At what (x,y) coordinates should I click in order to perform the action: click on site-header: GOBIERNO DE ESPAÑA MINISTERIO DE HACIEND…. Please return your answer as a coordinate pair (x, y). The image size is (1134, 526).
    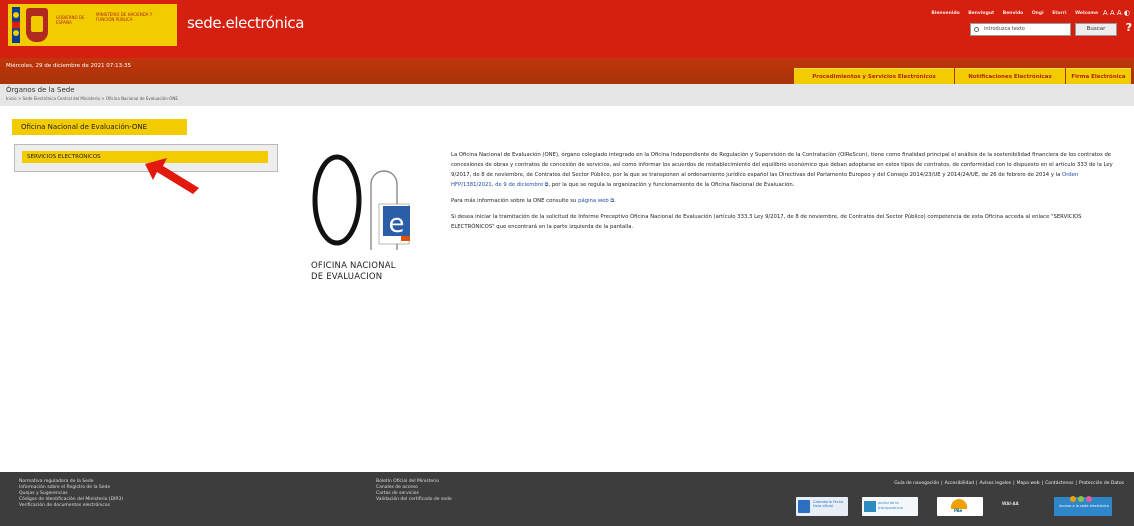
    Looking at the image, I should click on (567, 29).